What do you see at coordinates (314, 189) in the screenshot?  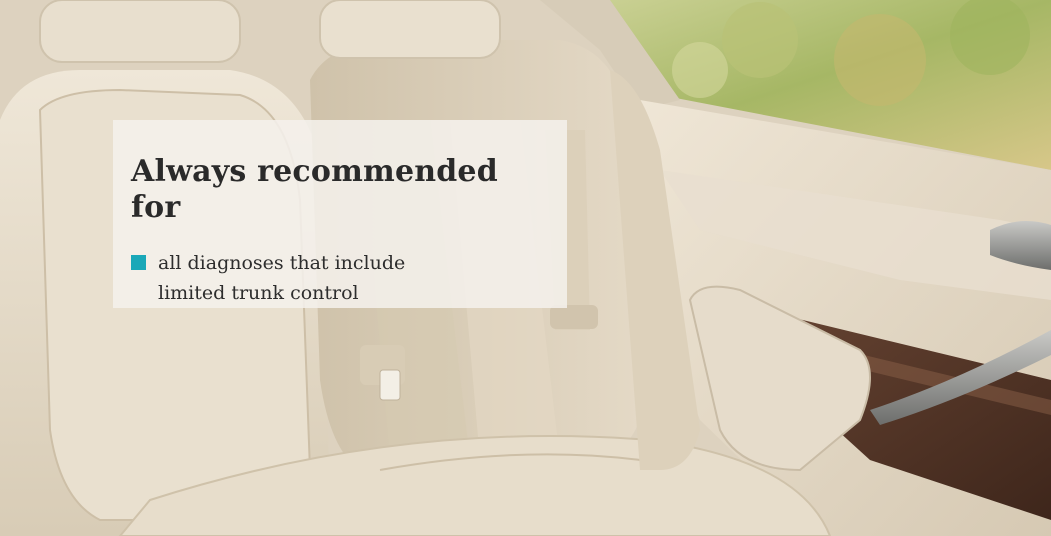 I see `card-title: Always recommended for` at bounding box center [314, 189].